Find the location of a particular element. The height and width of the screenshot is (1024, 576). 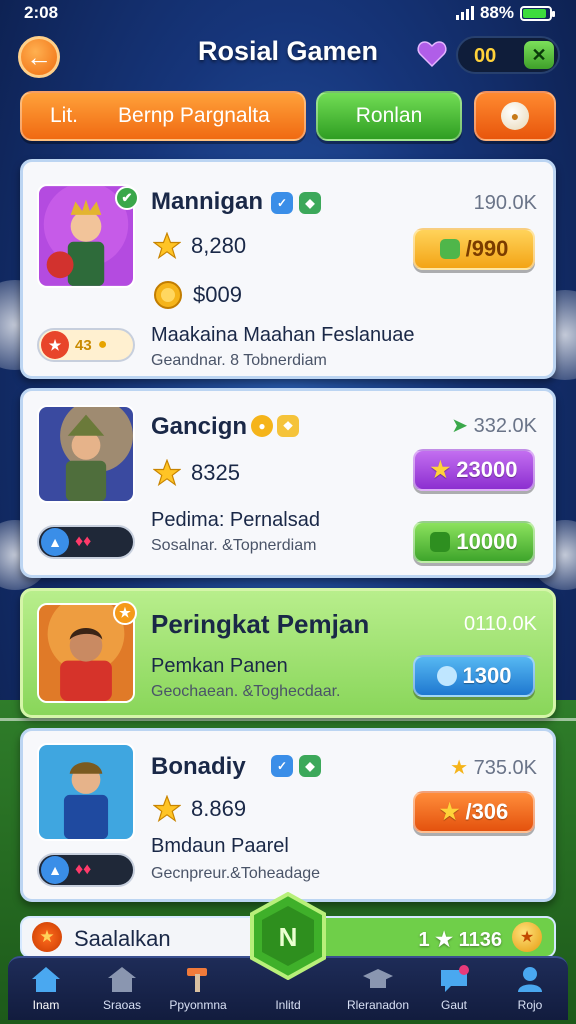

rank-pill: ▲ ♦♦ is located at coordinates (86, 542).